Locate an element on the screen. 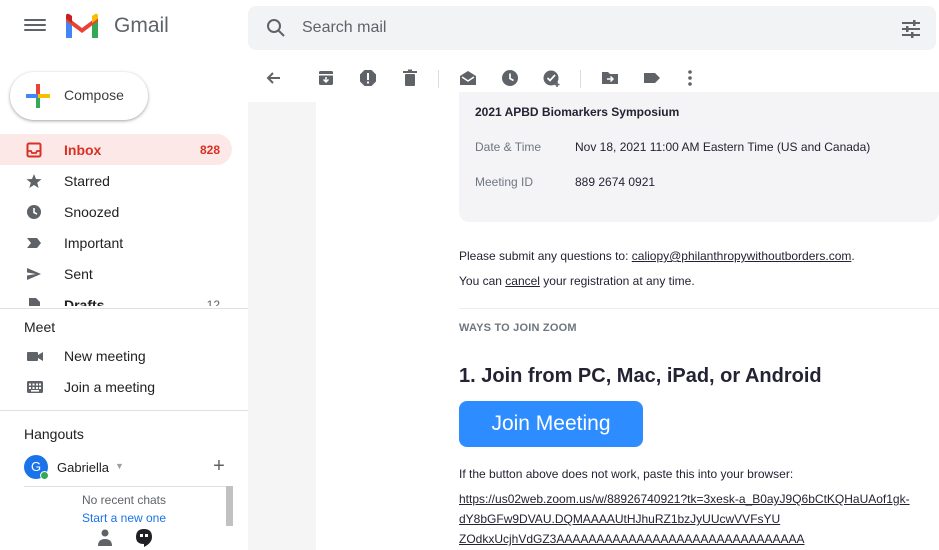 Image resolution: width=939 pixels, height=550 pixels. search-icon is located at coordinates (276, 28).